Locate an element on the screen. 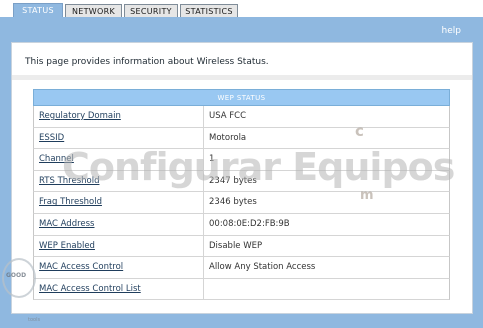 This screenshot has width=483, height=328. row-label-cell: Regulatory Domain is located at coordinates (119, 116).